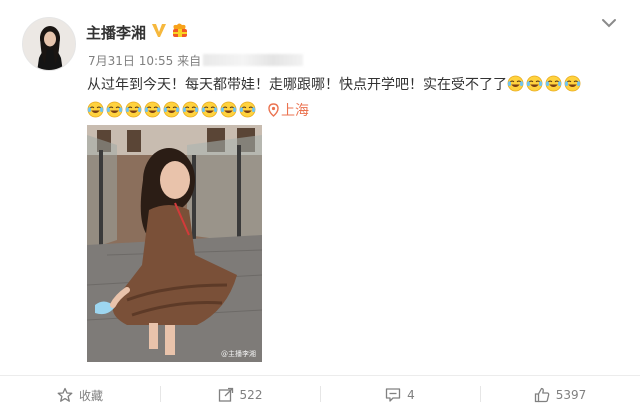 The width and height of the screenshot is (640, 414). I want to click on favorite-label: 收藏, so click(90, 395).